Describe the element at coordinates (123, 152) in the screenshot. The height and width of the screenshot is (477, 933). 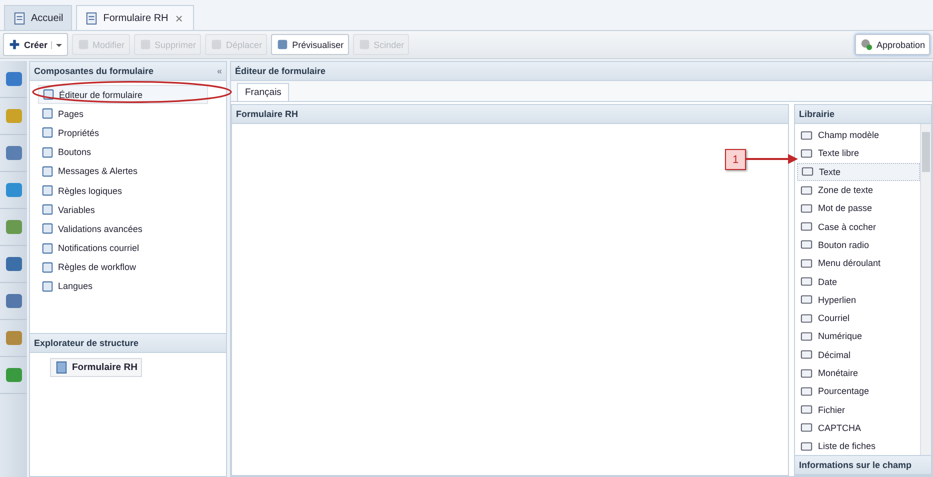
I see `menu-item: Boutons` at that location.